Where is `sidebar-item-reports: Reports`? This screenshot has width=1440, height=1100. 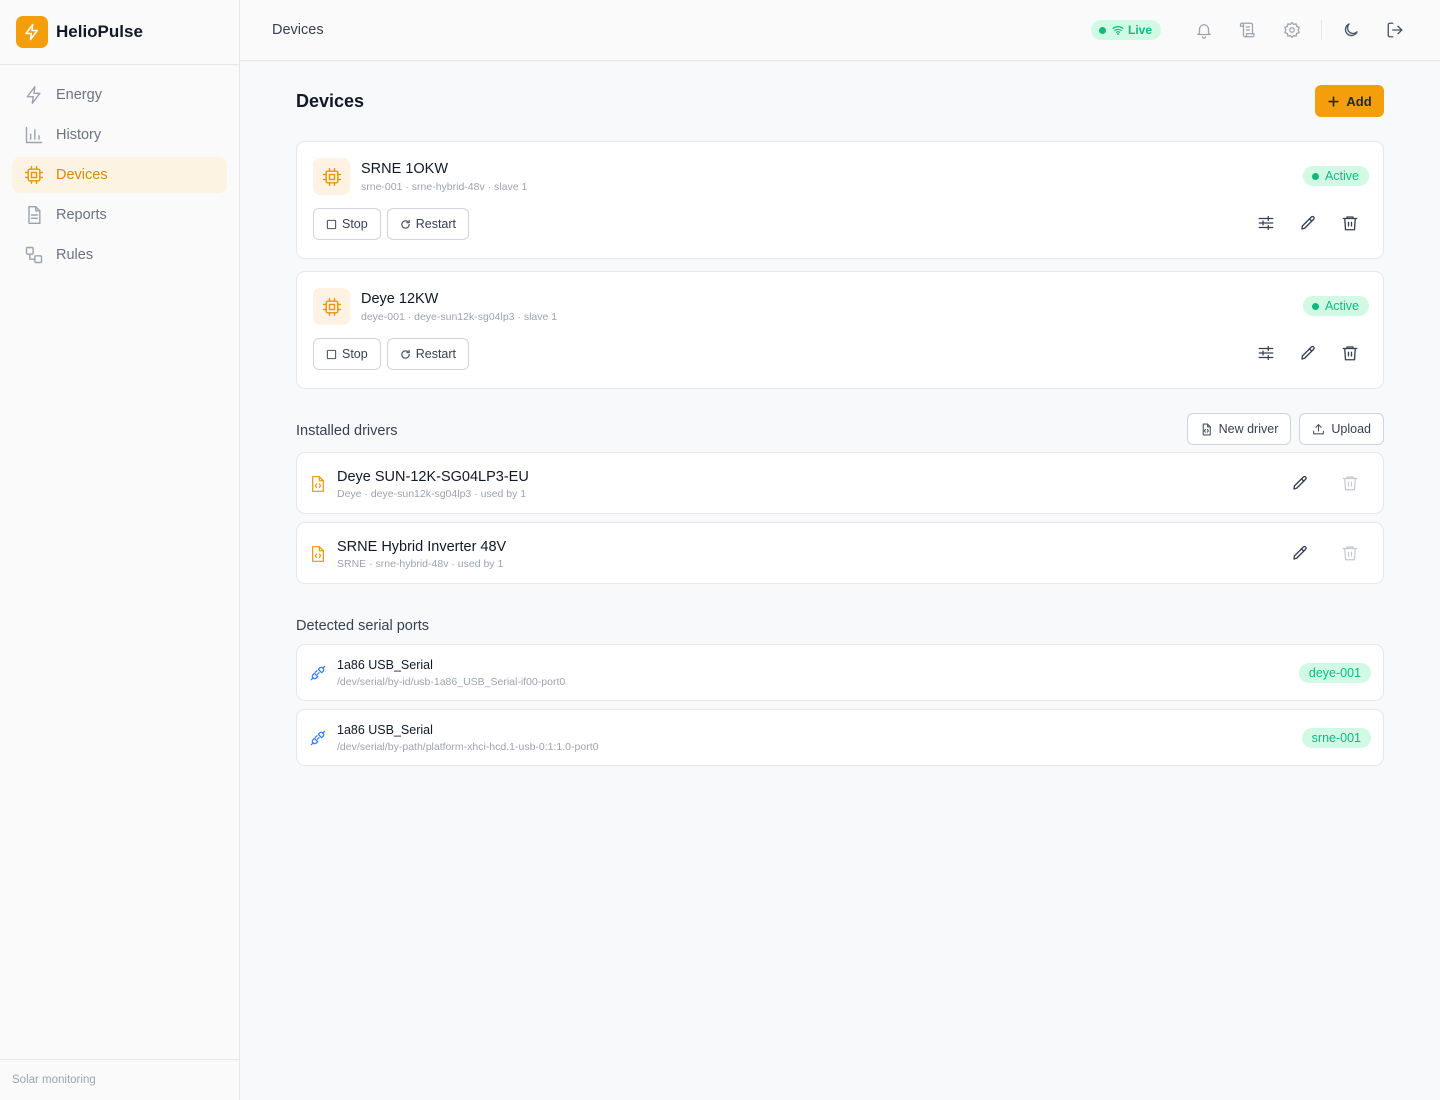
sidebar-item-reports: Reports is located at coordinates (119, 215).